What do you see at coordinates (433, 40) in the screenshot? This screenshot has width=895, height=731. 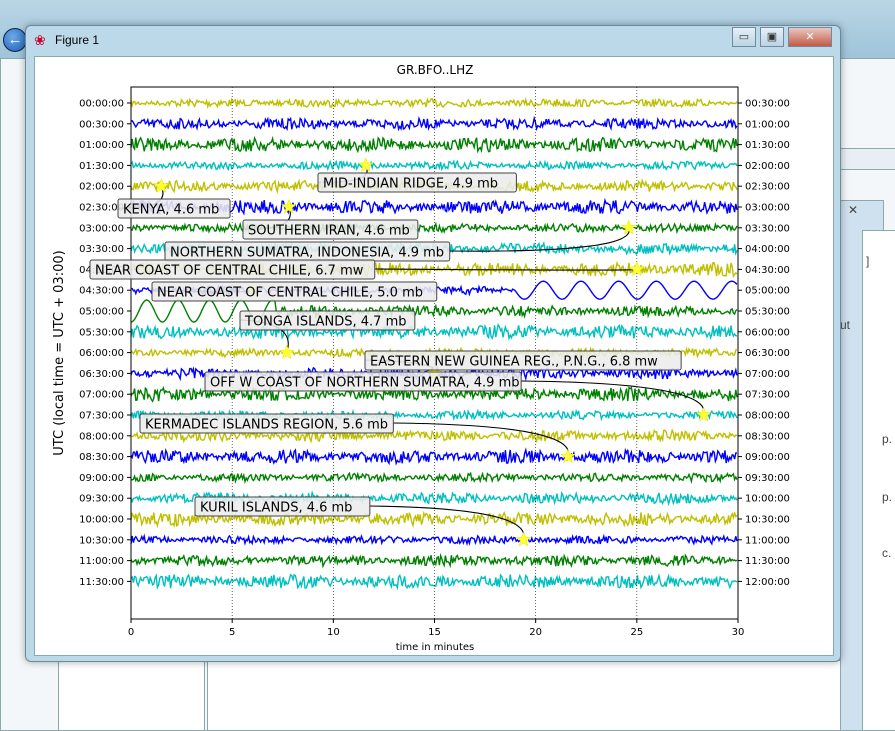 I see `title-bar: ❀ Figure 1 ▭ ▣ ✕` at bounding box center [433, 40].